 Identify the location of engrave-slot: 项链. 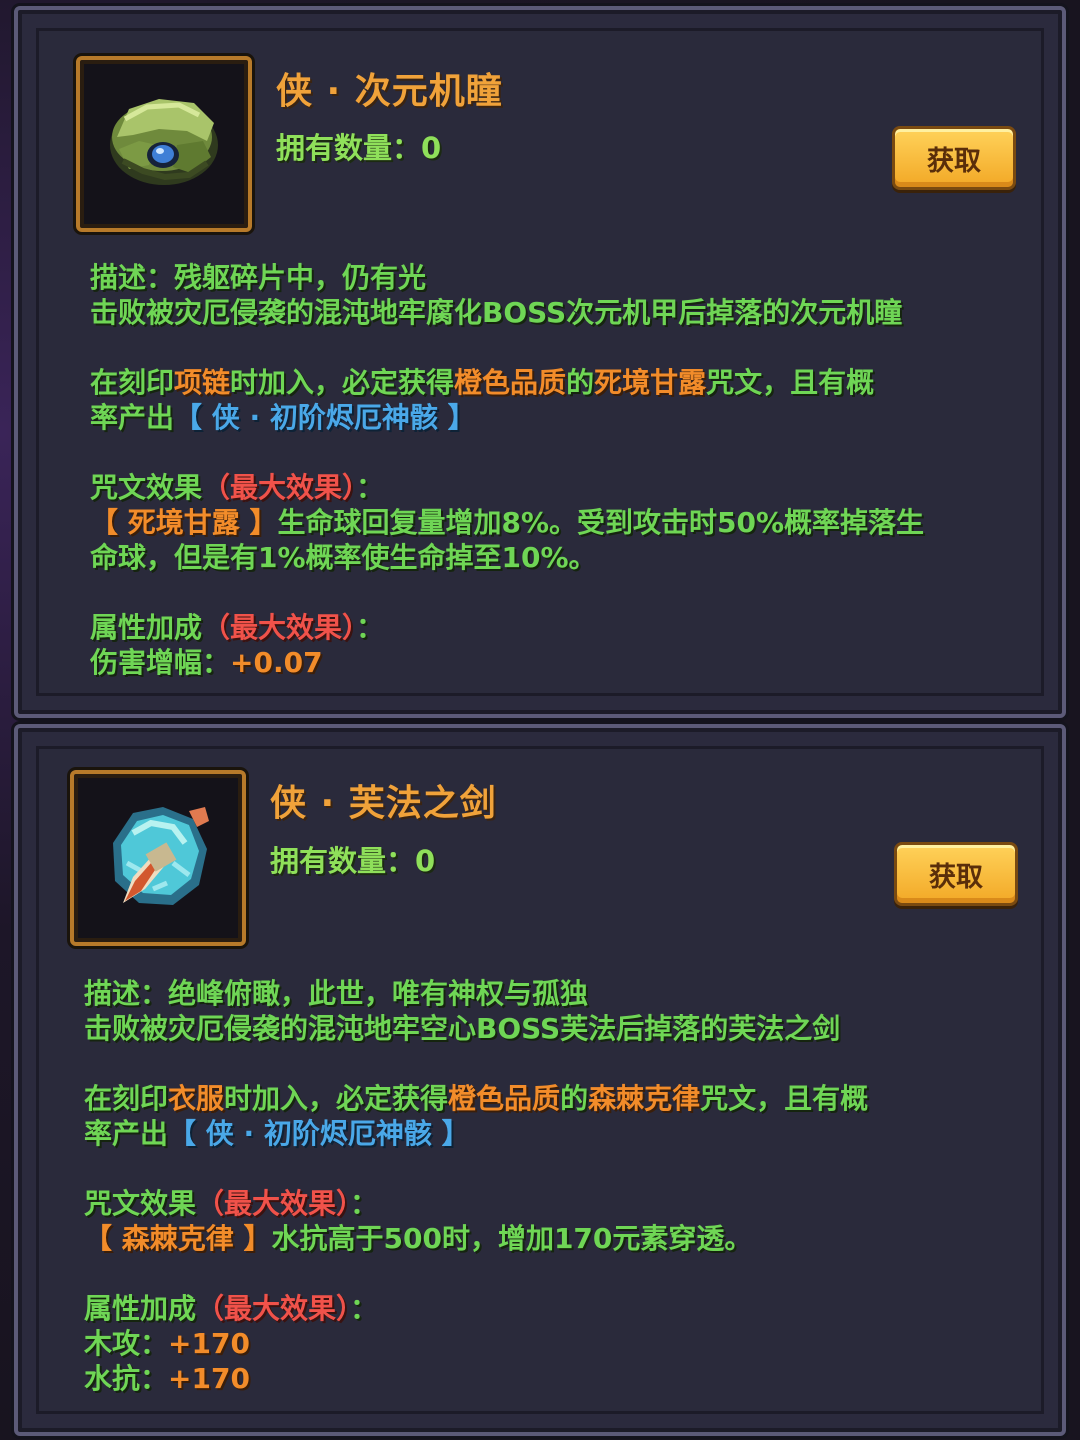
(202, 382).